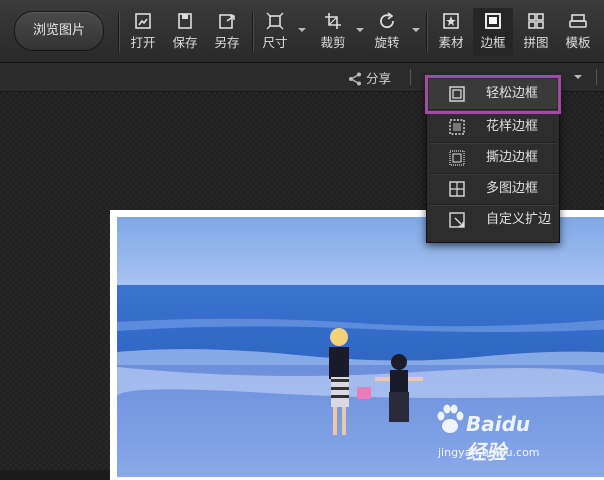 The image size is (604, 480). What do you see at coordinates (143, 32) in the screenshot?
I see `open-button: 打开` at bounding box center [143, 32].